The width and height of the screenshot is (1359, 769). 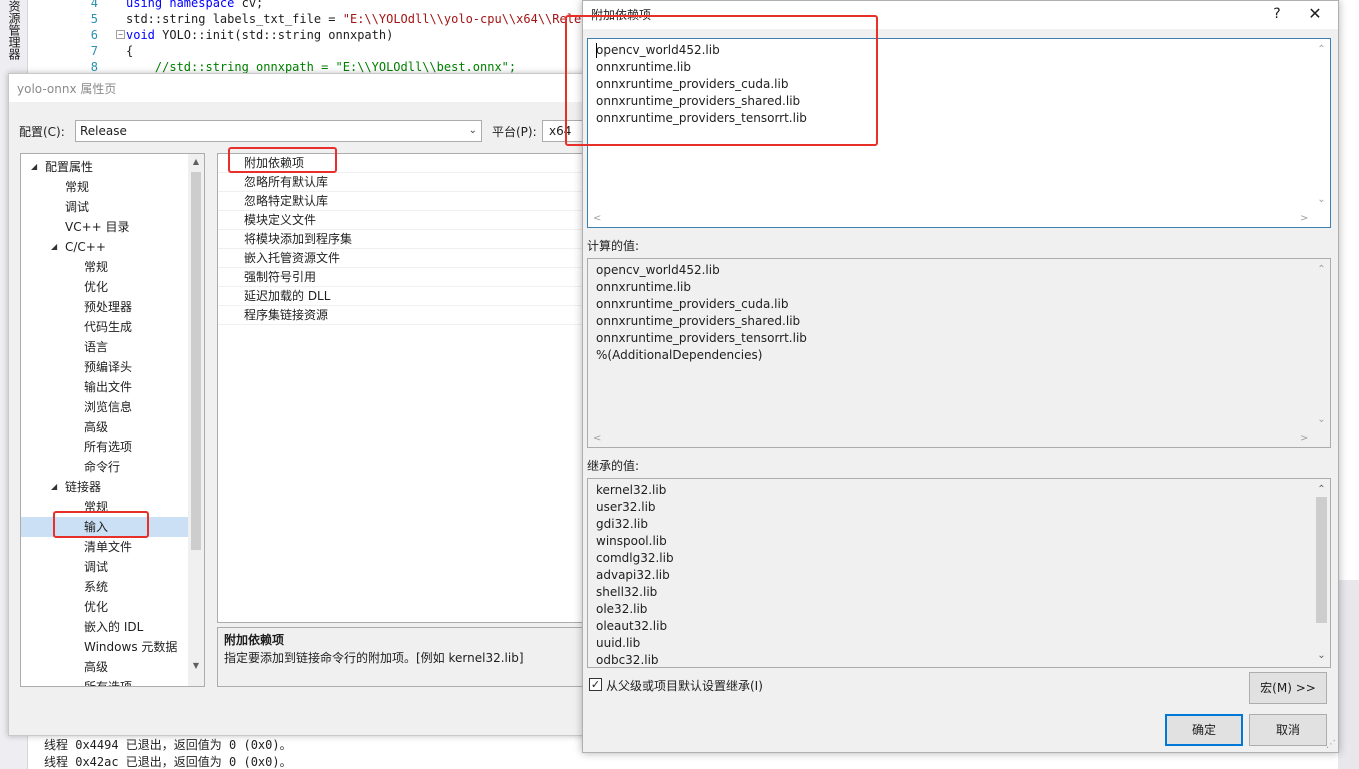 What do you see at coordinates (1204, 730) in the screenshot?
I see `ok-button: 确定` at bounding box center [1204, 730].